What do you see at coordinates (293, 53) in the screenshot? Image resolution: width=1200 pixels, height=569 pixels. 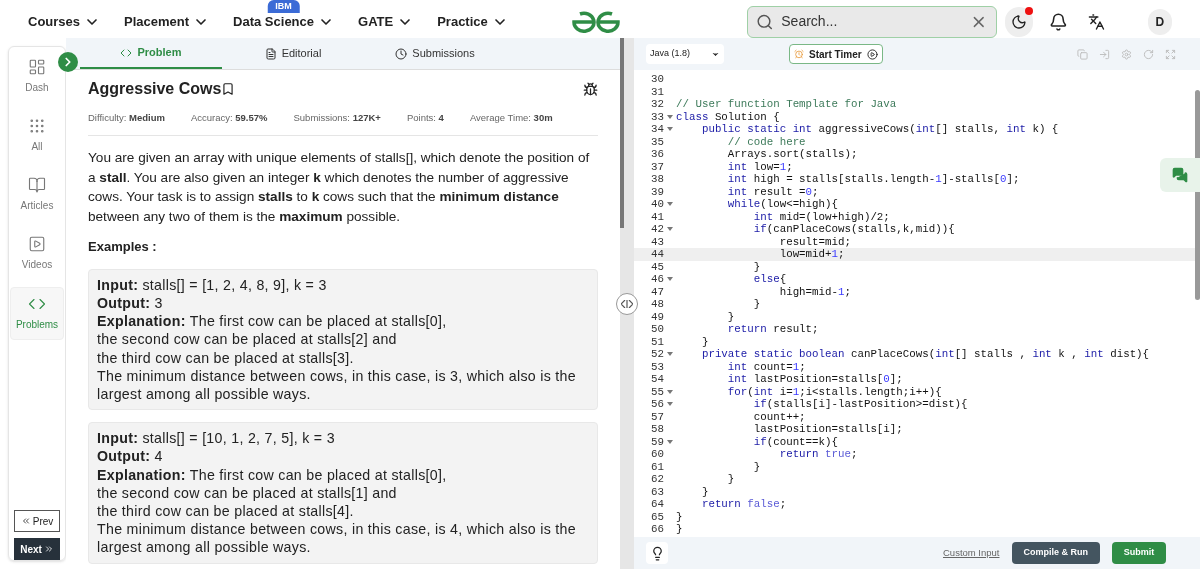 I see `tab: Editorial` at bounding box center [293, 53].